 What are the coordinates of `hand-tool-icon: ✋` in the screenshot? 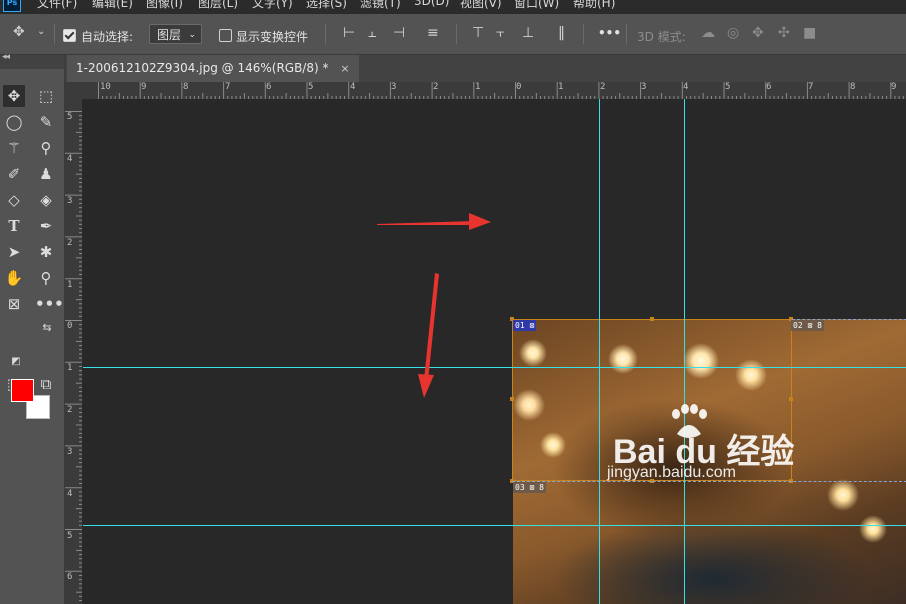 It's located at (14, 278).